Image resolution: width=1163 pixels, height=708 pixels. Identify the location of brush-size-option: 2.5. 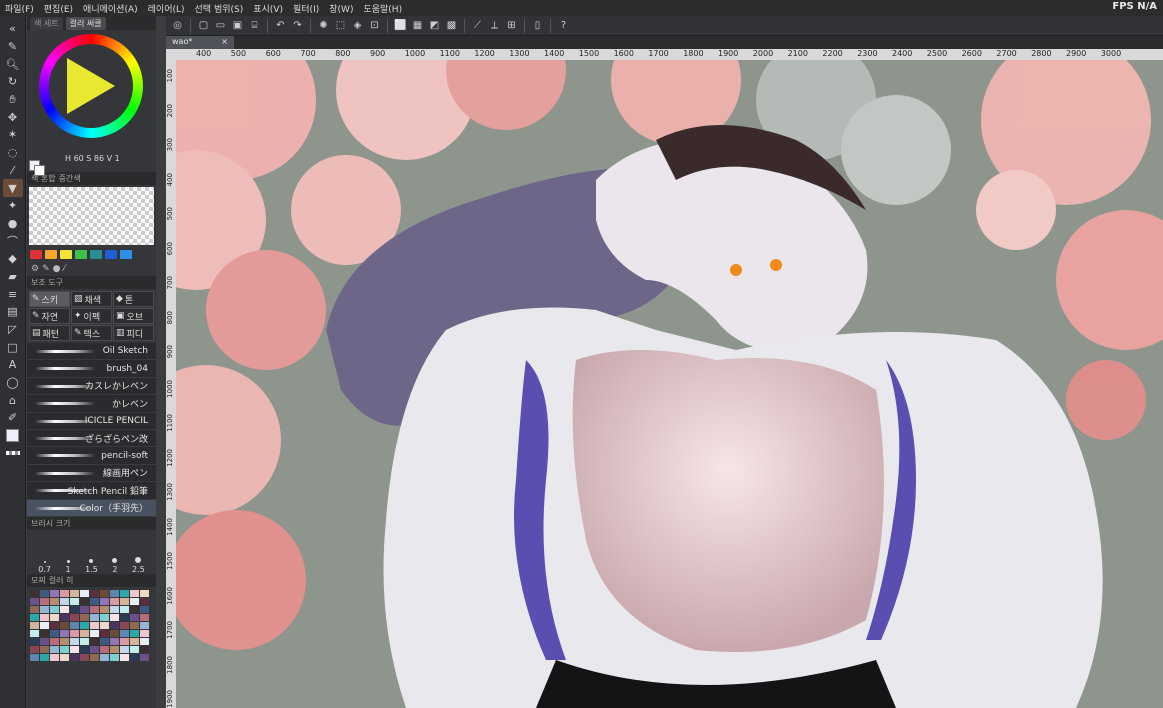
(138, 558).